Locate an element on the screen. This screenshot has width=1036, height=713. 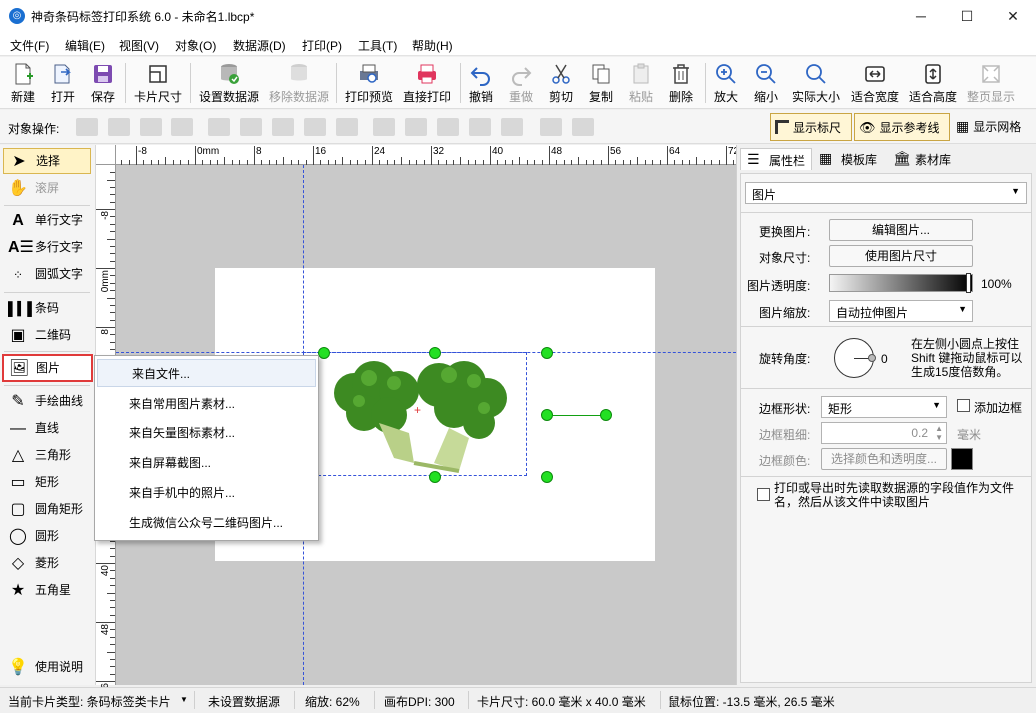
zoom-in-button: 放大 is located at coordinates (726, 83).